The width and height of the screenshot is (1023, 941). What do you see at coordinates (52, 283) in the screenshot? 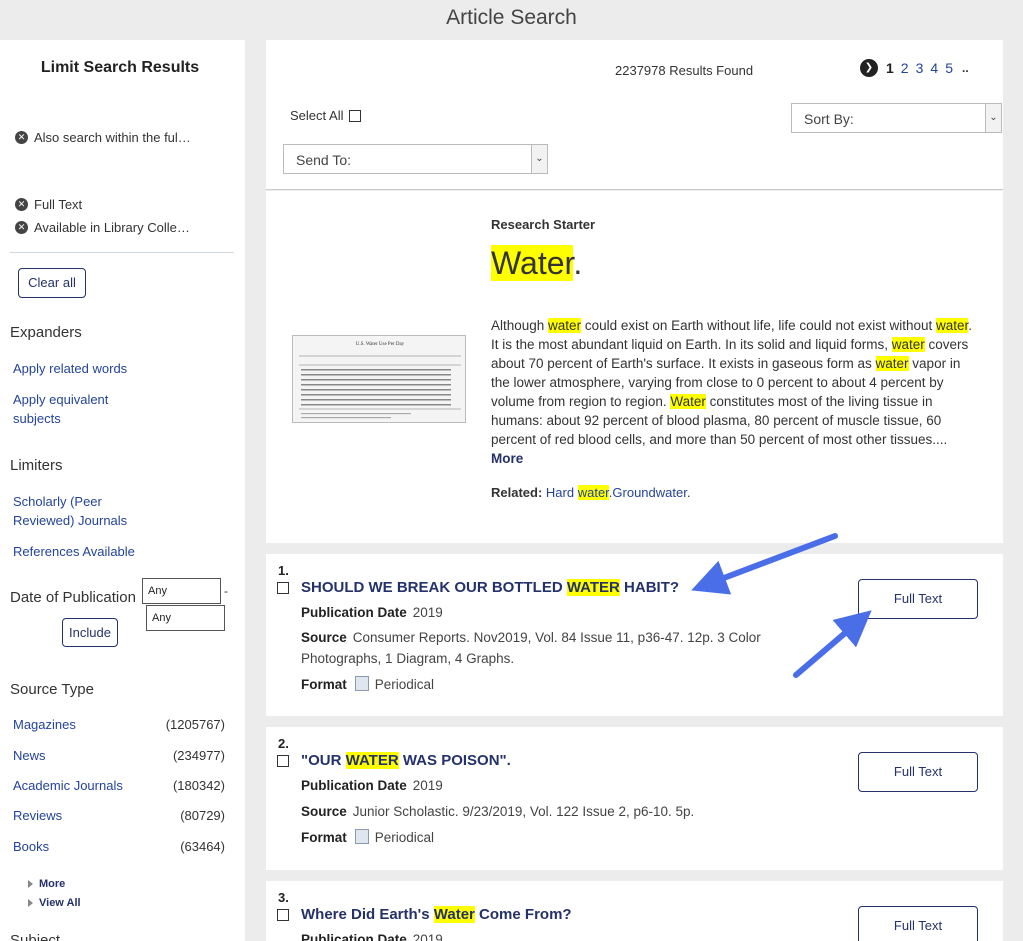
I see `clear-all-button: Clear all` at bounding box center [52, 283].